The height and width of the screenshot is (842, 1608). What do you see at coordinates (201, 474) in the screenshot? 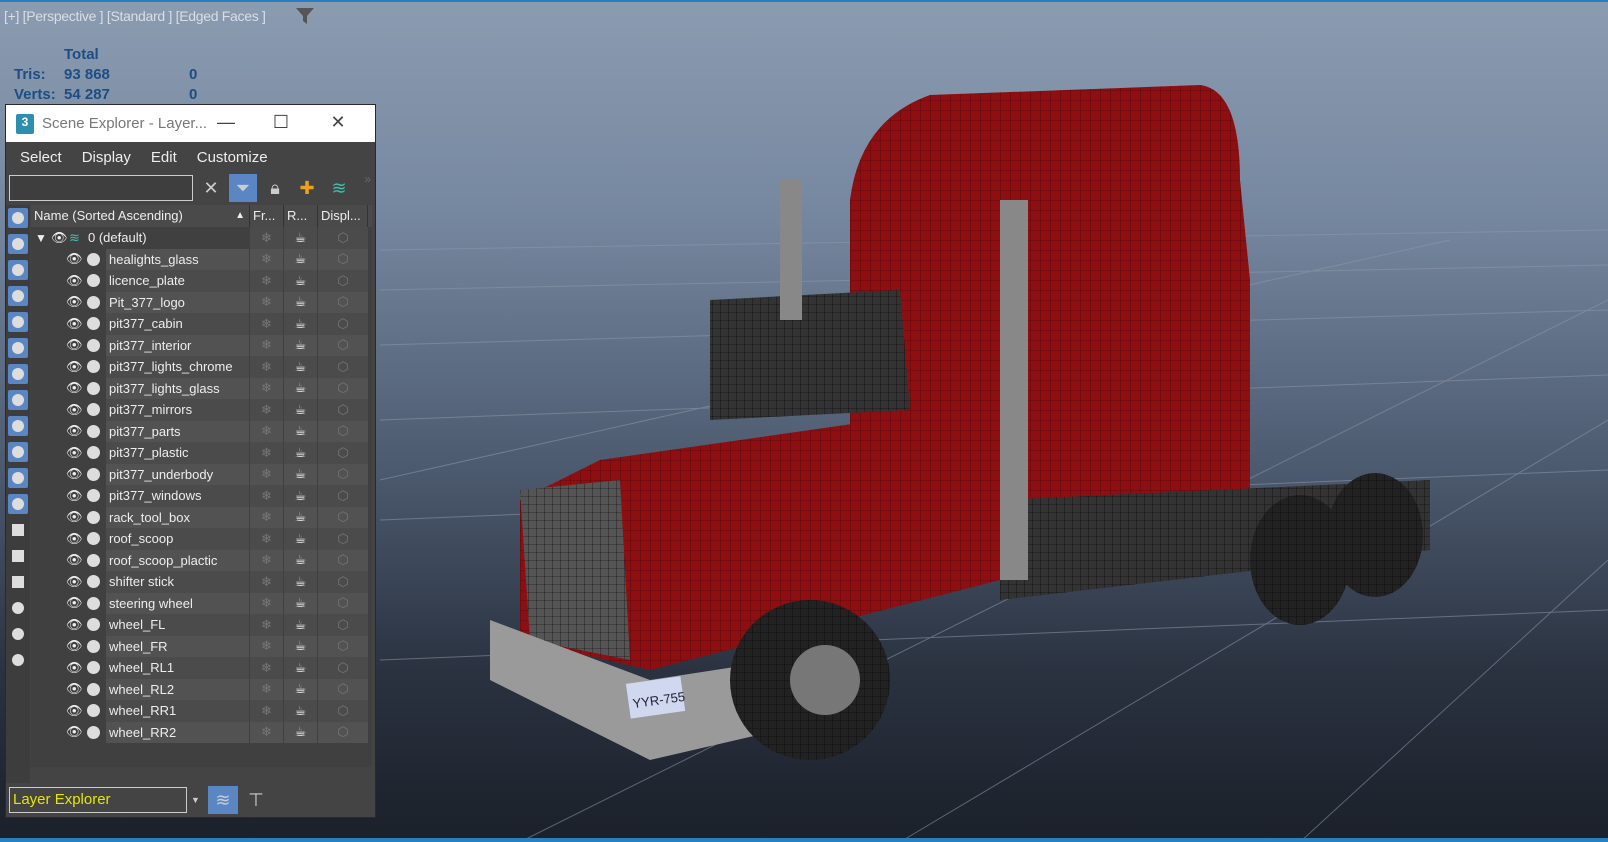
I see `layer-row: 👁︎ pit377_underbody ❄ ☕︎ ⬡` at bounding box center [201, 474].